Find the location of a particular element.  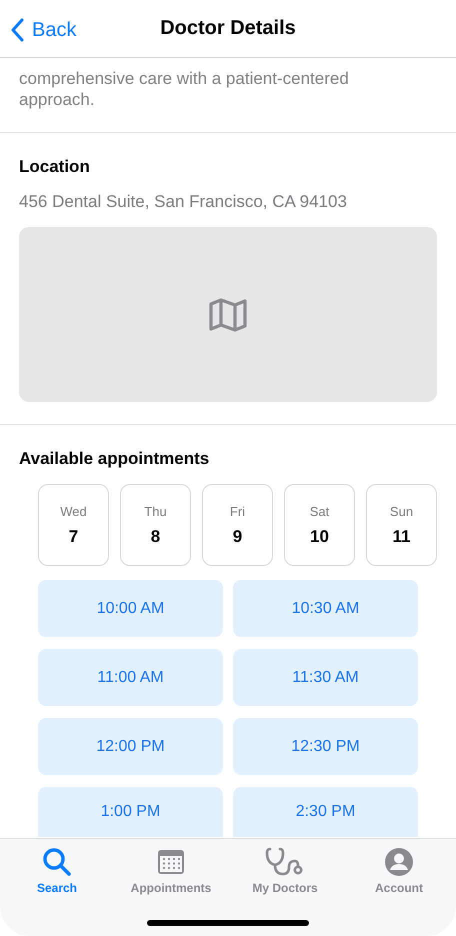

account-icon is located at coordinates (399, 862).